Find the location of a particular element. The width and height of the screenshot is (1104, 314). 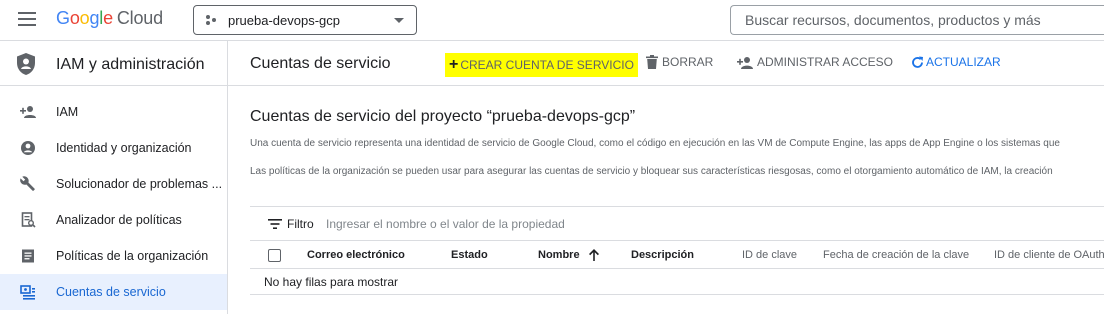

column-header-email: Correo electrónico is located at coordinates (356, 255).